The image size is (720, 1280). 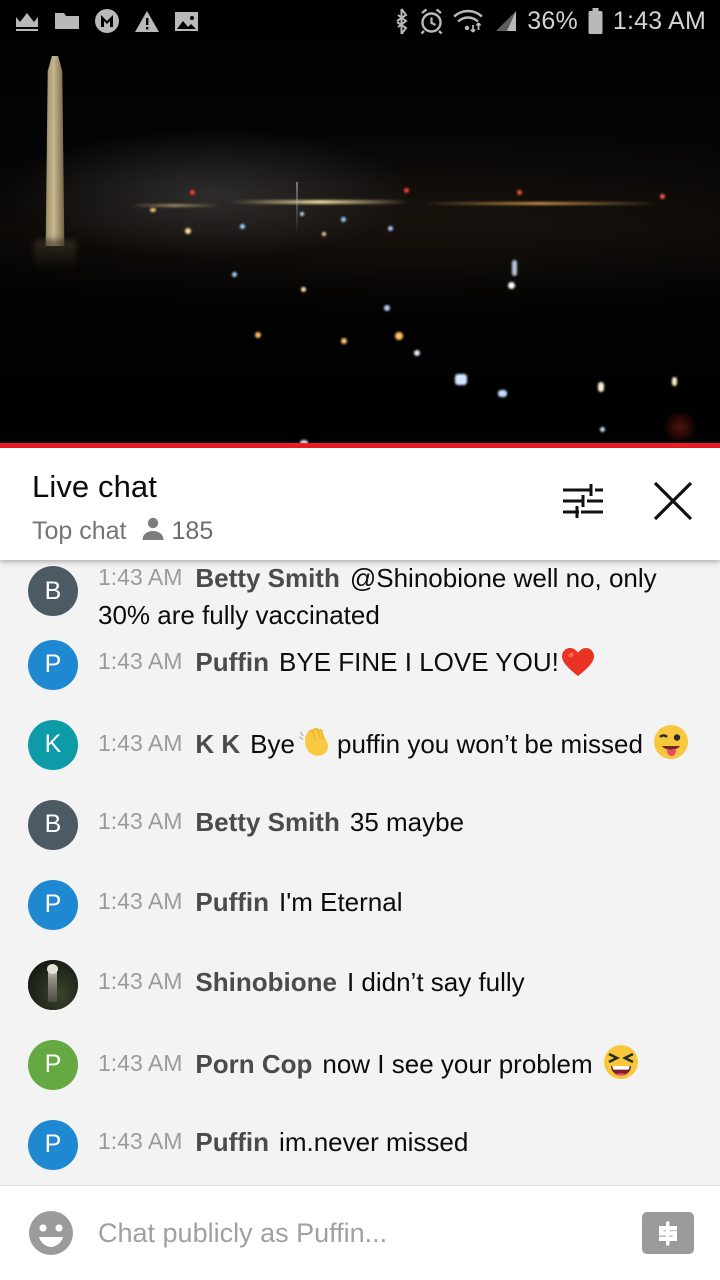 I want to click on chat-message-text: I didn’t say fully, so click(x=435, y=981).